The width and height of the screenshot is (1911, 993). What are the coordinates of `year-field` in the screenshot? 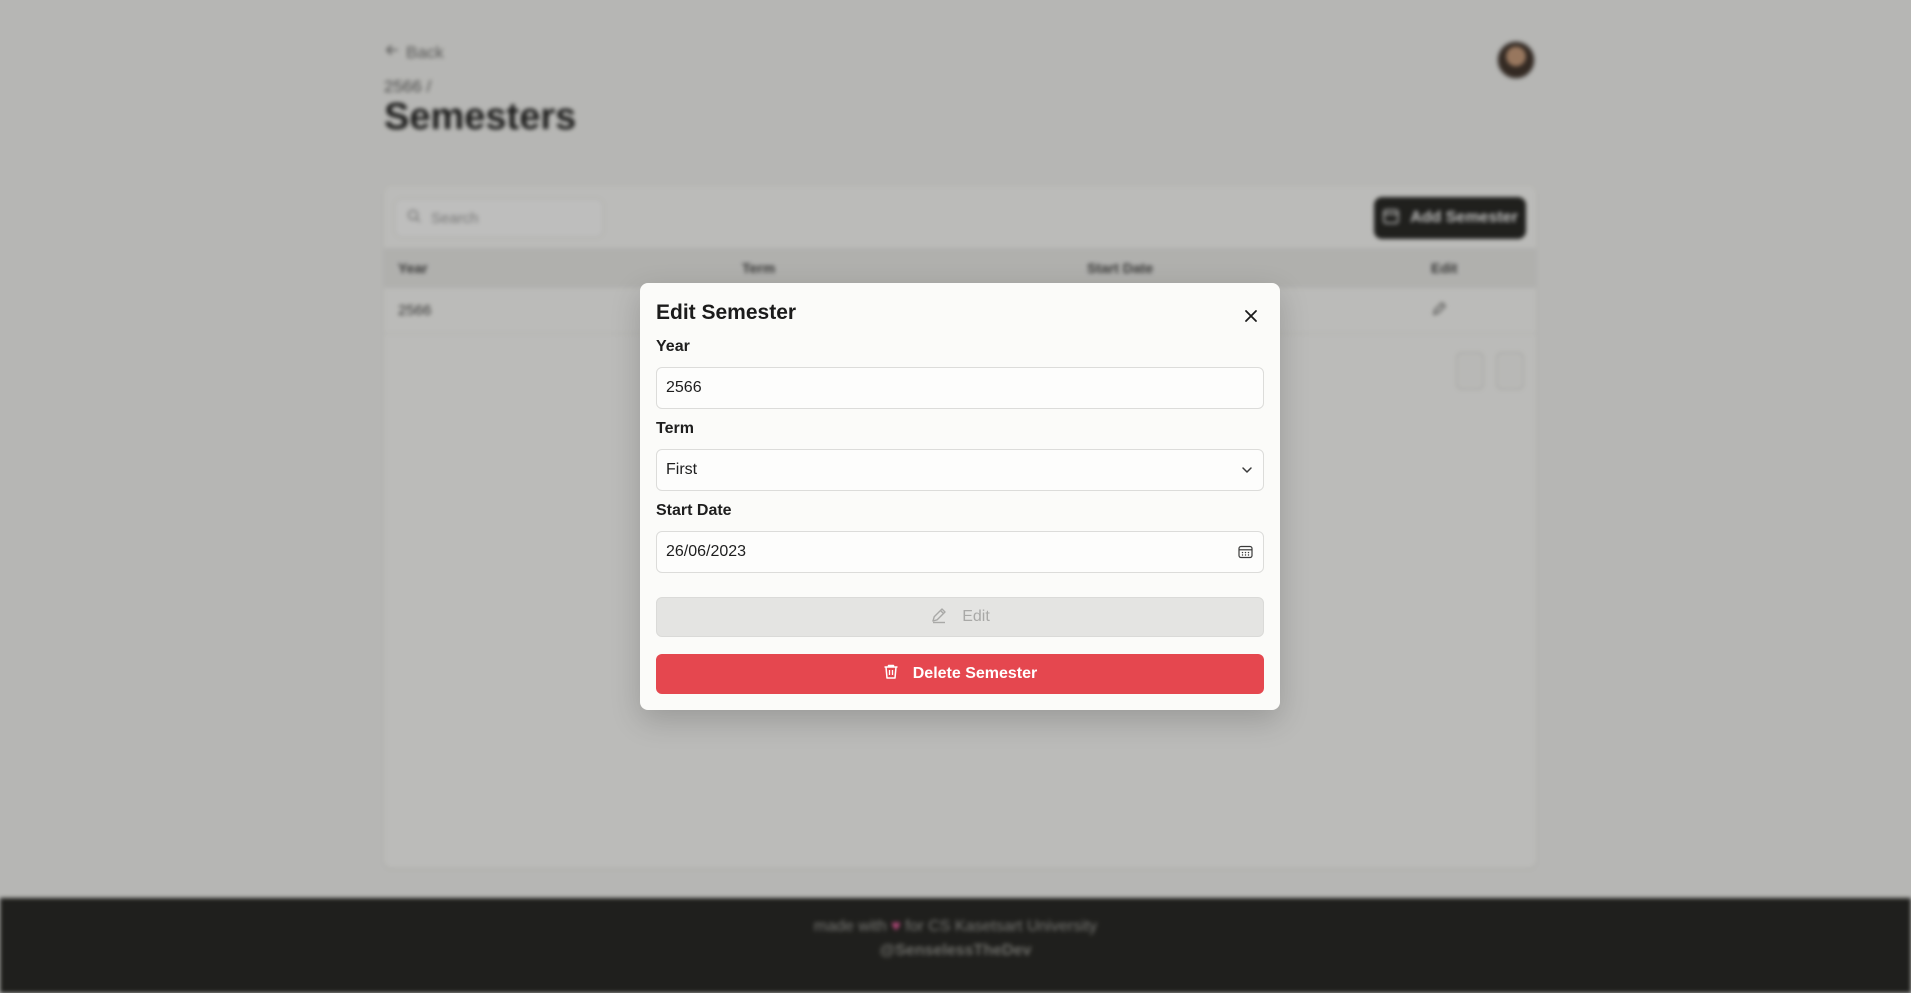 It's located at (960, 388).